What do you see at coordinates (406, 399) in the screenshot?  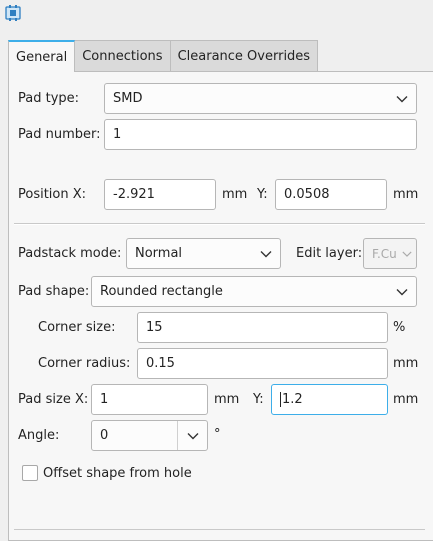 I see `pad-size-y-unit: mm` at bounding box center [406, 399].